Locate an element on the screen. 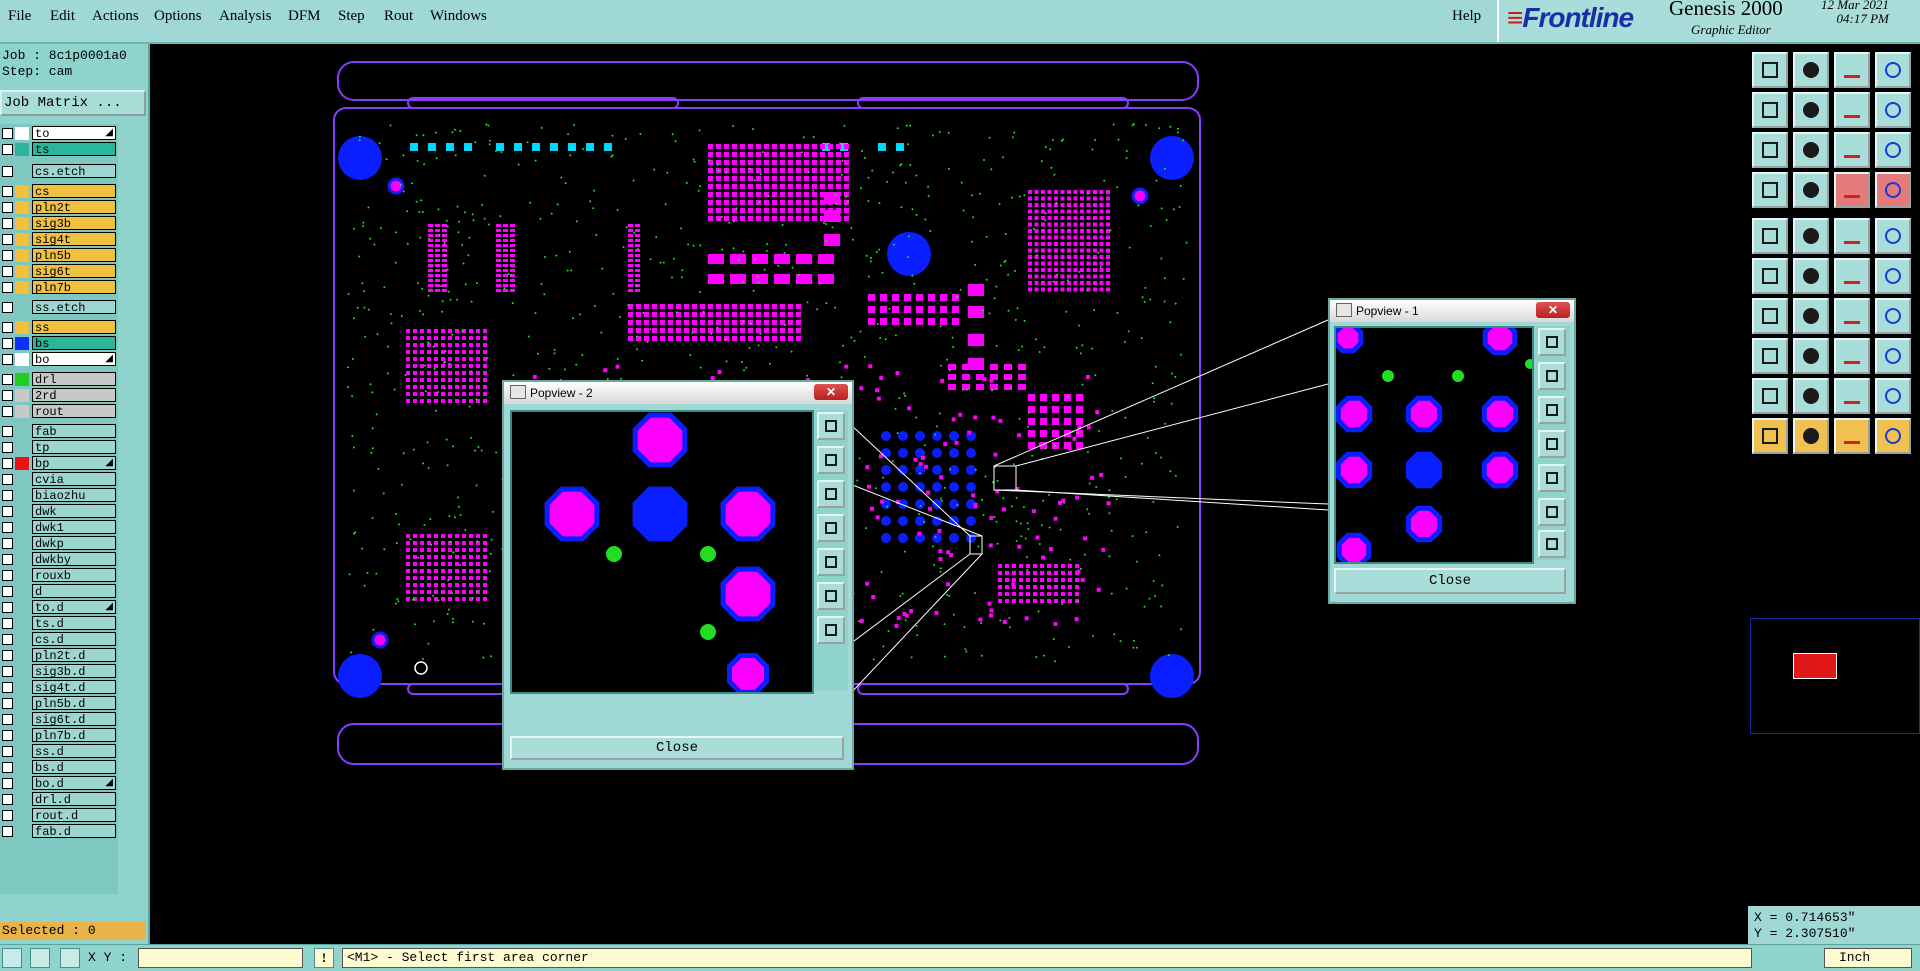  layer-row: ss is located at coordinates (59, 327).